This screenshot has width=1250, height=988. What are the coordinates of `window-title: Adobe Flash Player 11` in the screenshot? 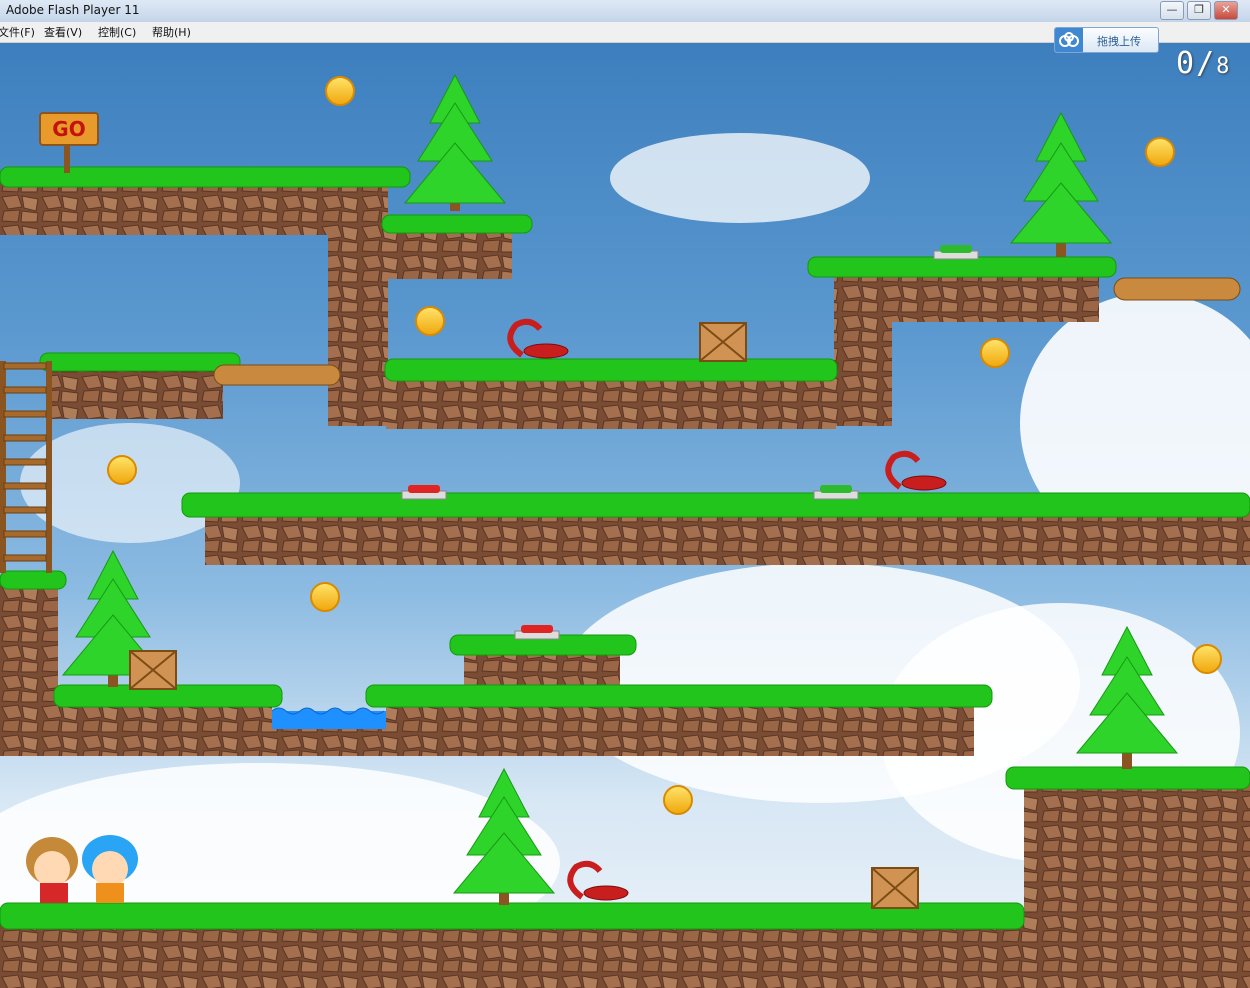 It's located at (73, 10).